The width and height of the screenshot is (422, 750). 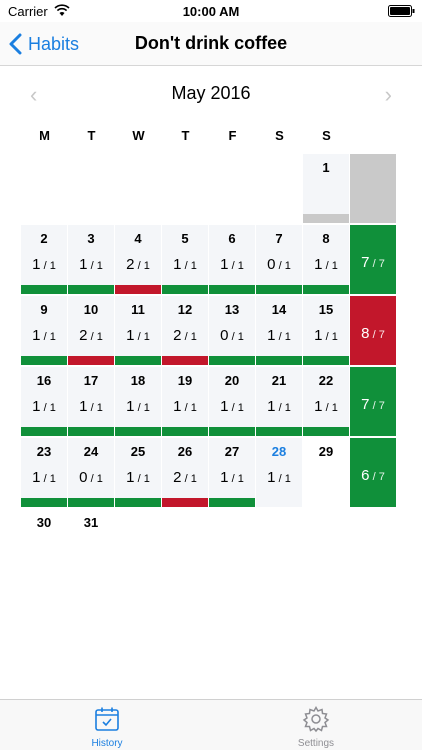 I want to click on calendar-day-cell: 18 1 / 1, so click(x=138, y=401).